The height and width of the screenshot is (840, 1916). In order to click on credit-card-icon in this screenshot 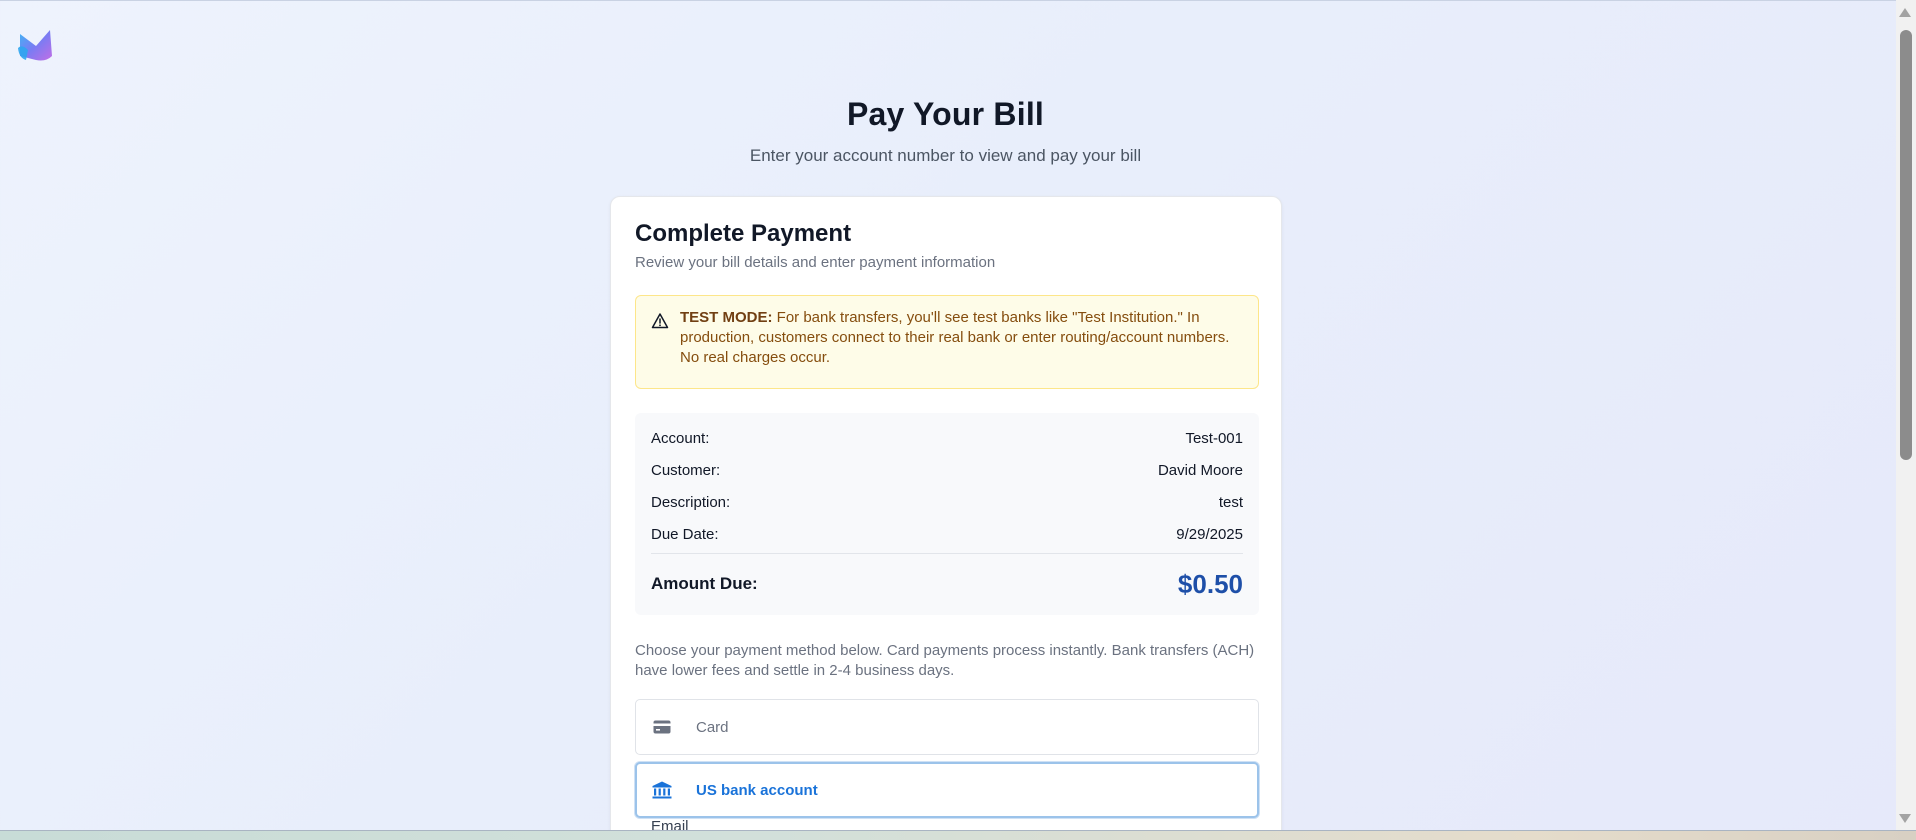, I will do `click(662, 727)`.